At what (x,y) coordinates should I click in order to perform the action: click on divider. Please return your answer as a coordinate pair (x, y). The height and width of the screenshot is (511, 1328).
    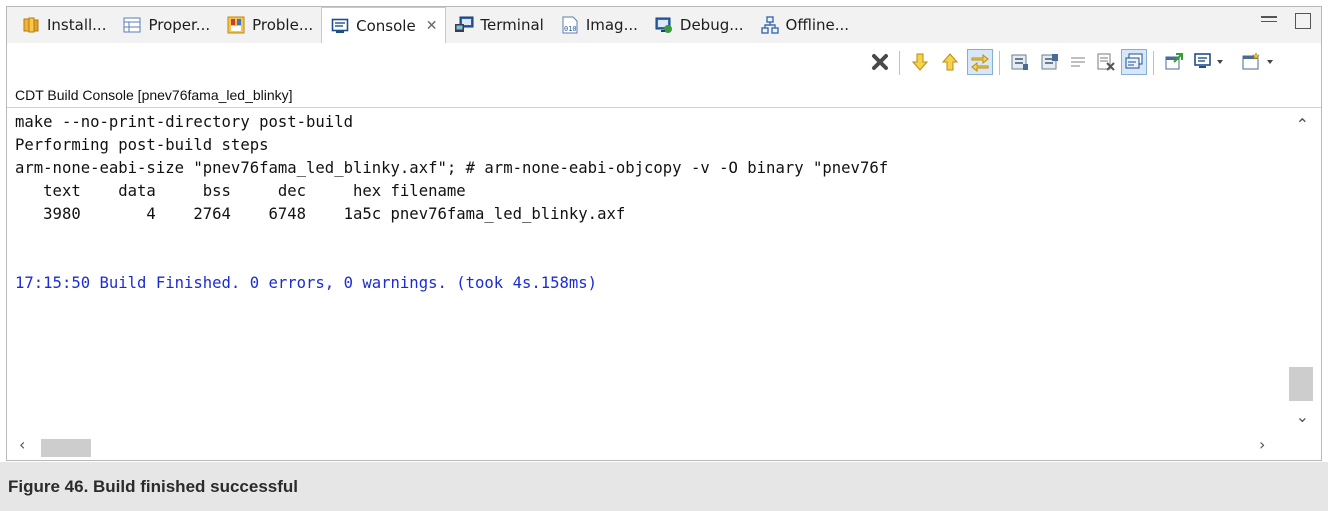
    Looking at the image, I should click on (664, 107).